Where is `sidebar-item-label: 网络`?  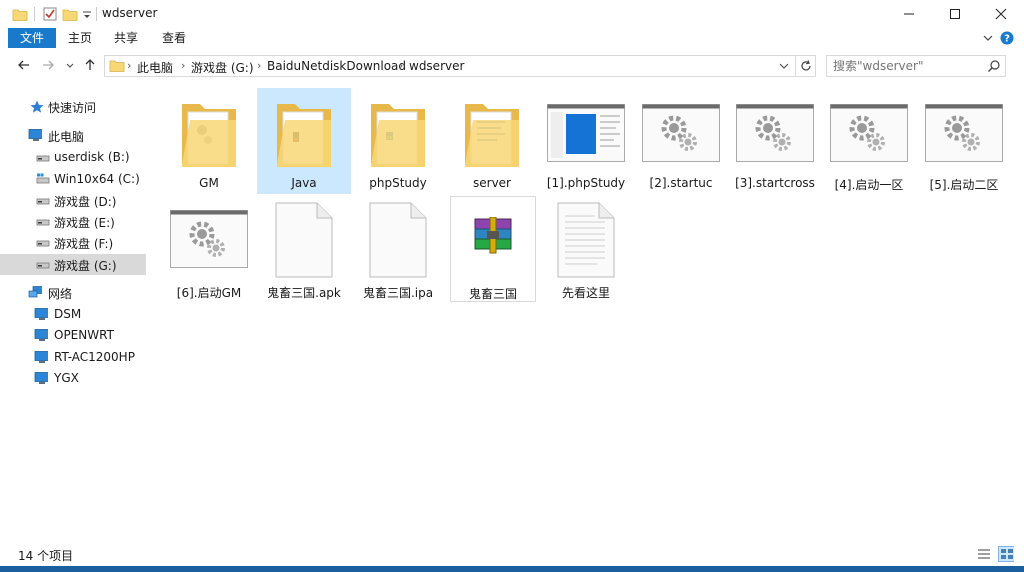
sidebar-item-label: 网络 is located at coordinates (60, 294).